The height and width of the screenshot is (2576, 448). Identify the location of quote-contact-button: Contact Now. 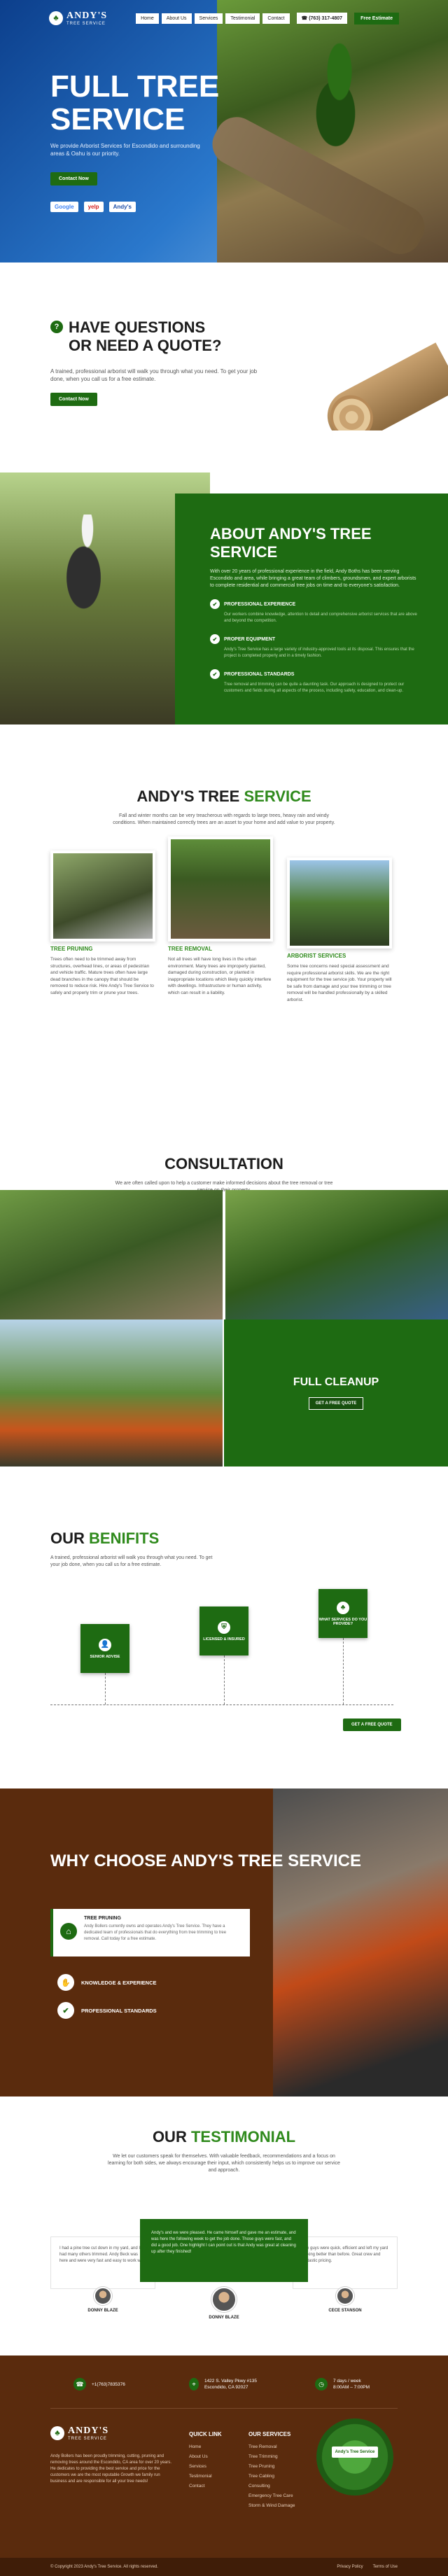
(73, 399).